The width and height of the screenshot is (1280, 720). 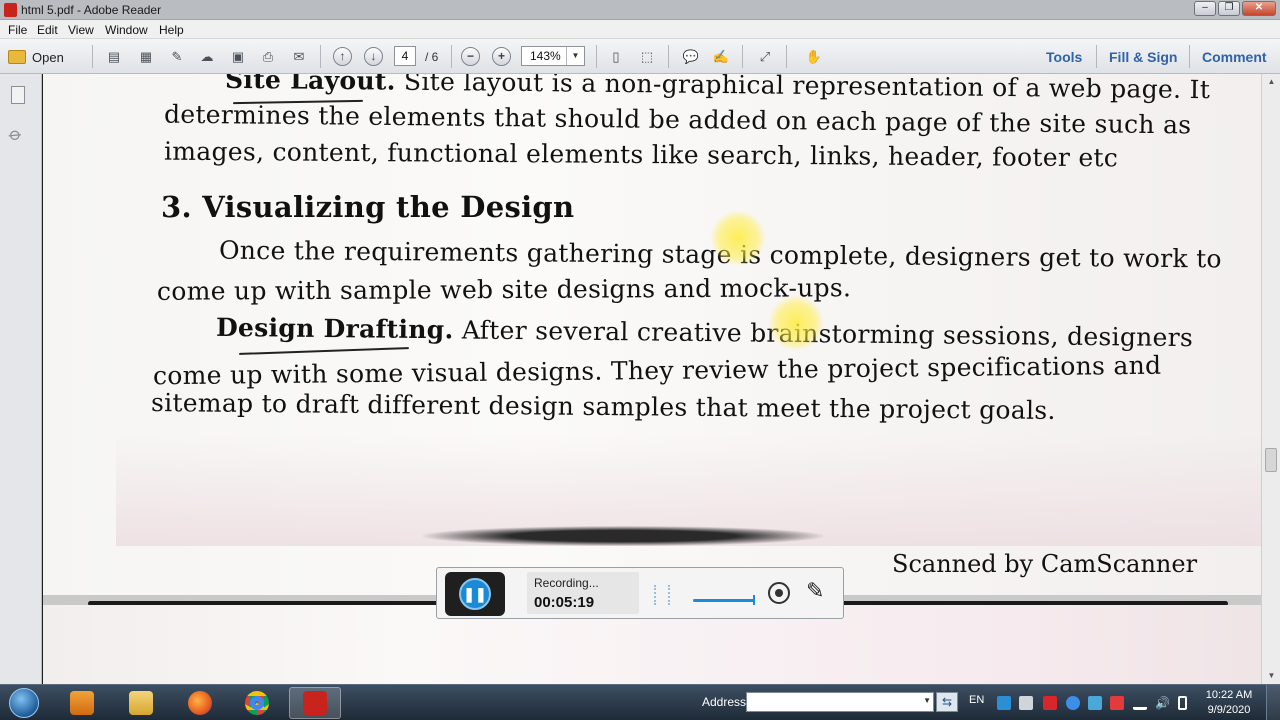 I want to click on taskbar-adobe-reader, so click(x=315, y=703).